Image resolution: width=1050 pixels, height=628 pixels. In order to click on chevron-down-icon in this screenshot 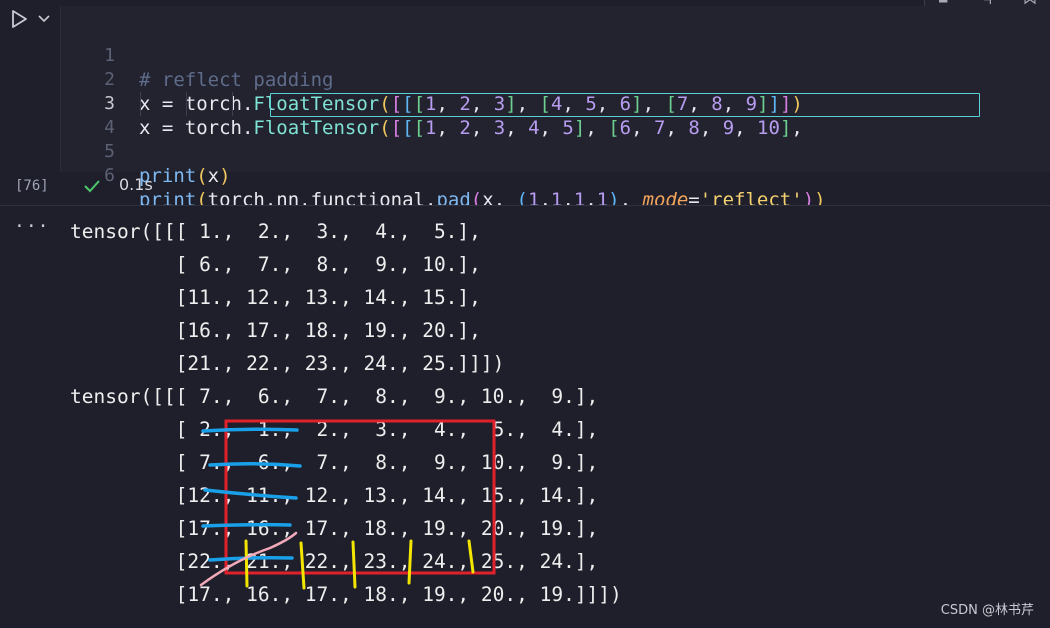, I will do `click(44, 18)`.